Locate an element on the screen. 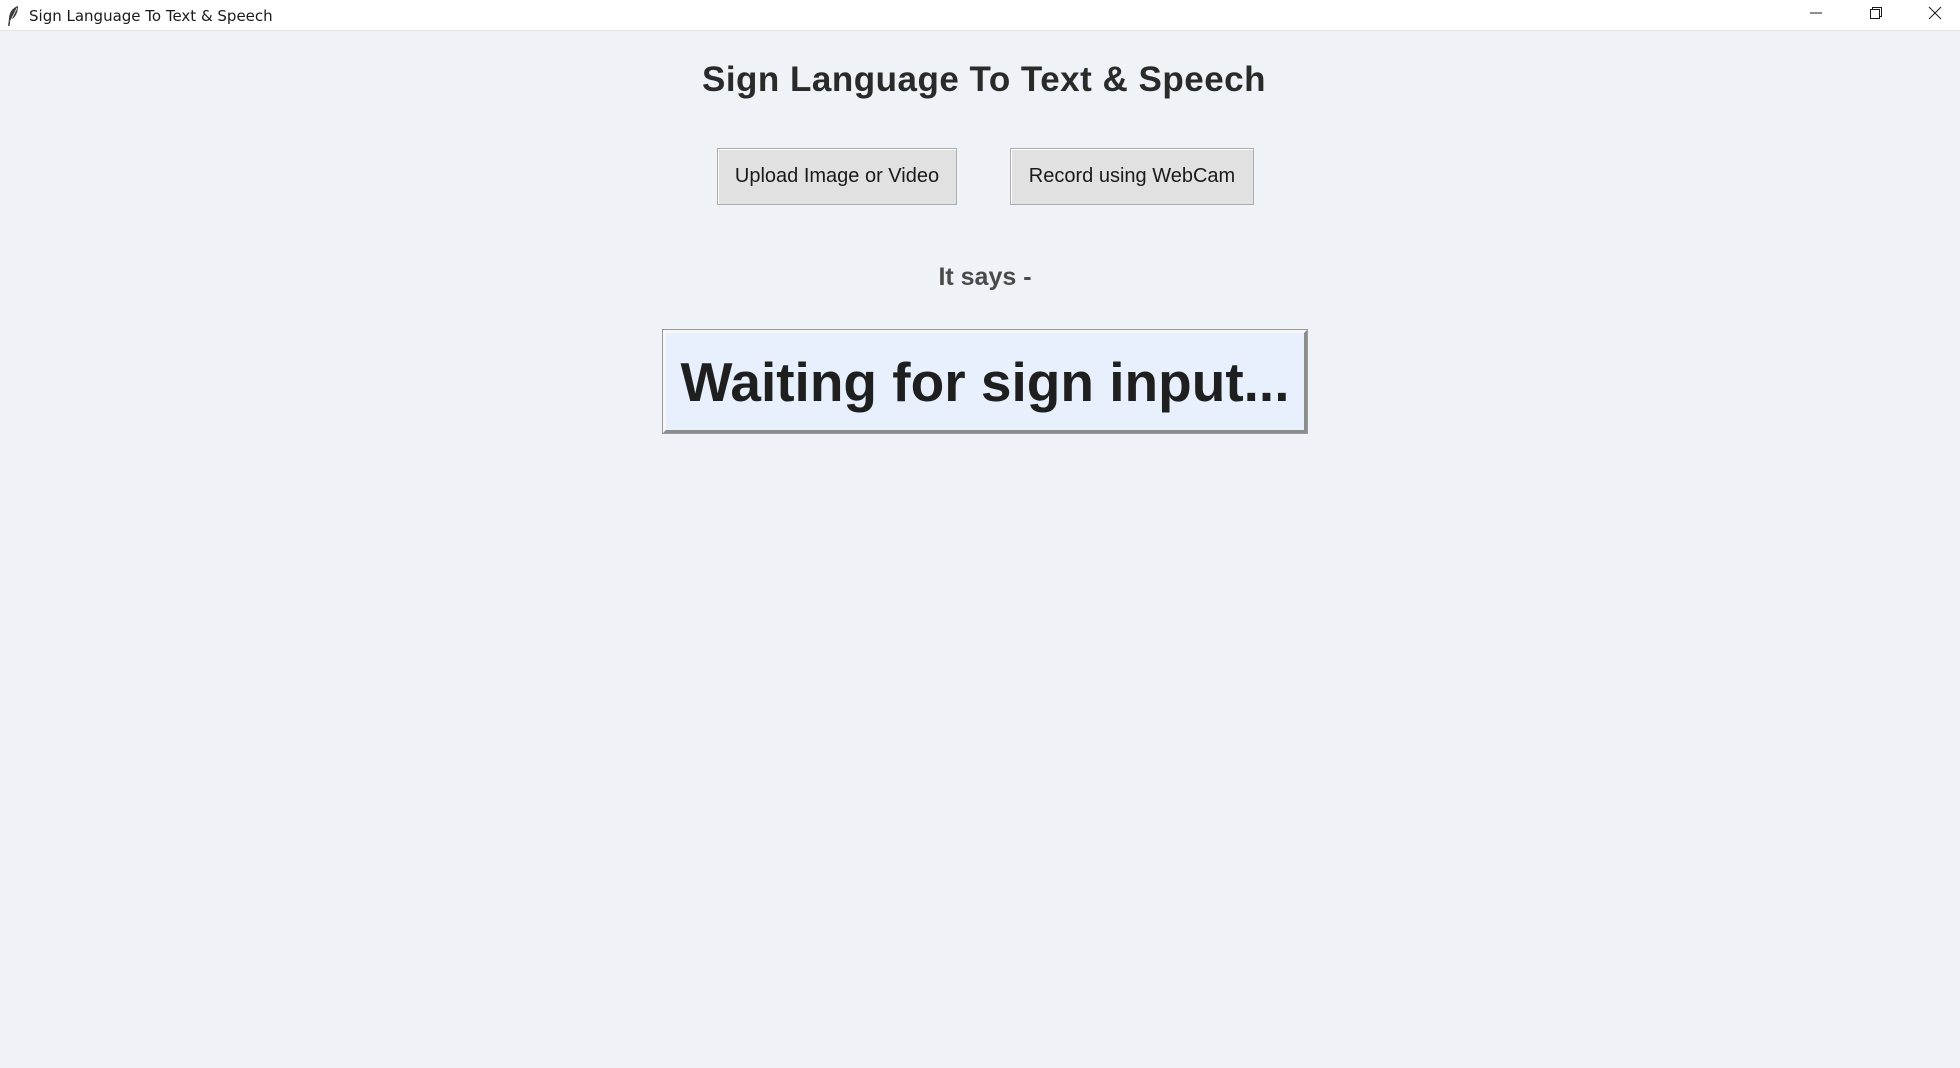 The width and height of the screenshot is (1960, 1068). record-webcam-button: Record using WebCam is located at coordinates (1132, 176).